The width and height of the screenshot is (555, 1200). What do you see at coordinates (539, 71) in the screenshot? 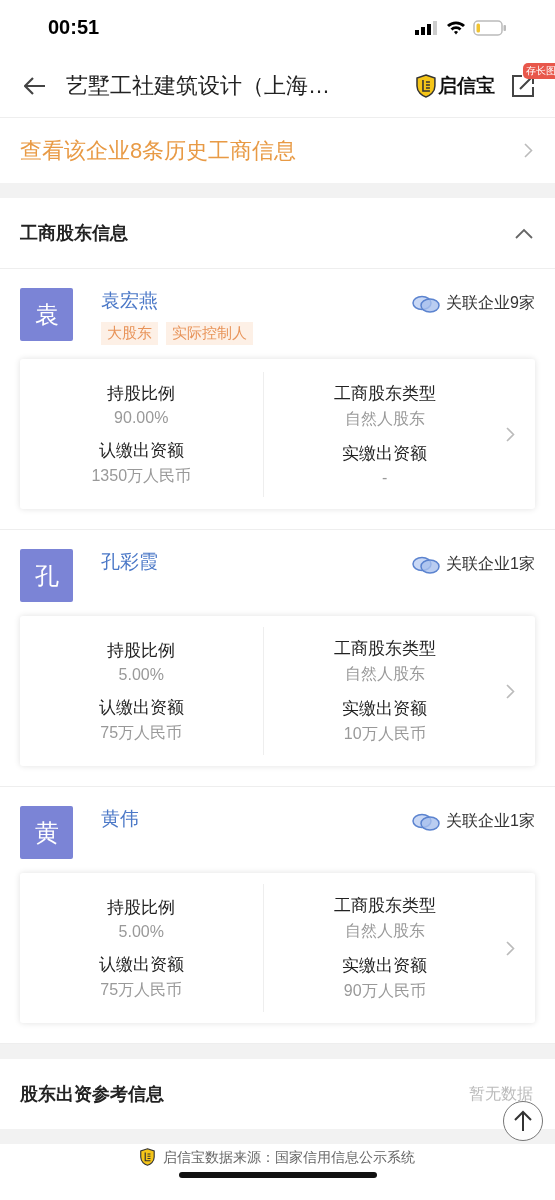
I see `save-image-badge: 存长图` at bounding box center [539, 71].